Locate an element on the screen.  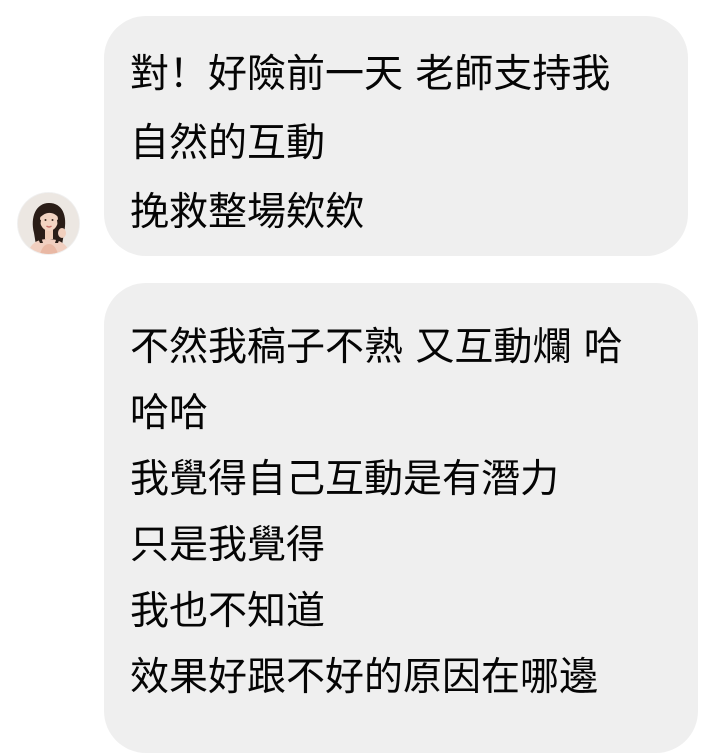
message-line: 只是我覺得 is located at coordinates (228, 545).